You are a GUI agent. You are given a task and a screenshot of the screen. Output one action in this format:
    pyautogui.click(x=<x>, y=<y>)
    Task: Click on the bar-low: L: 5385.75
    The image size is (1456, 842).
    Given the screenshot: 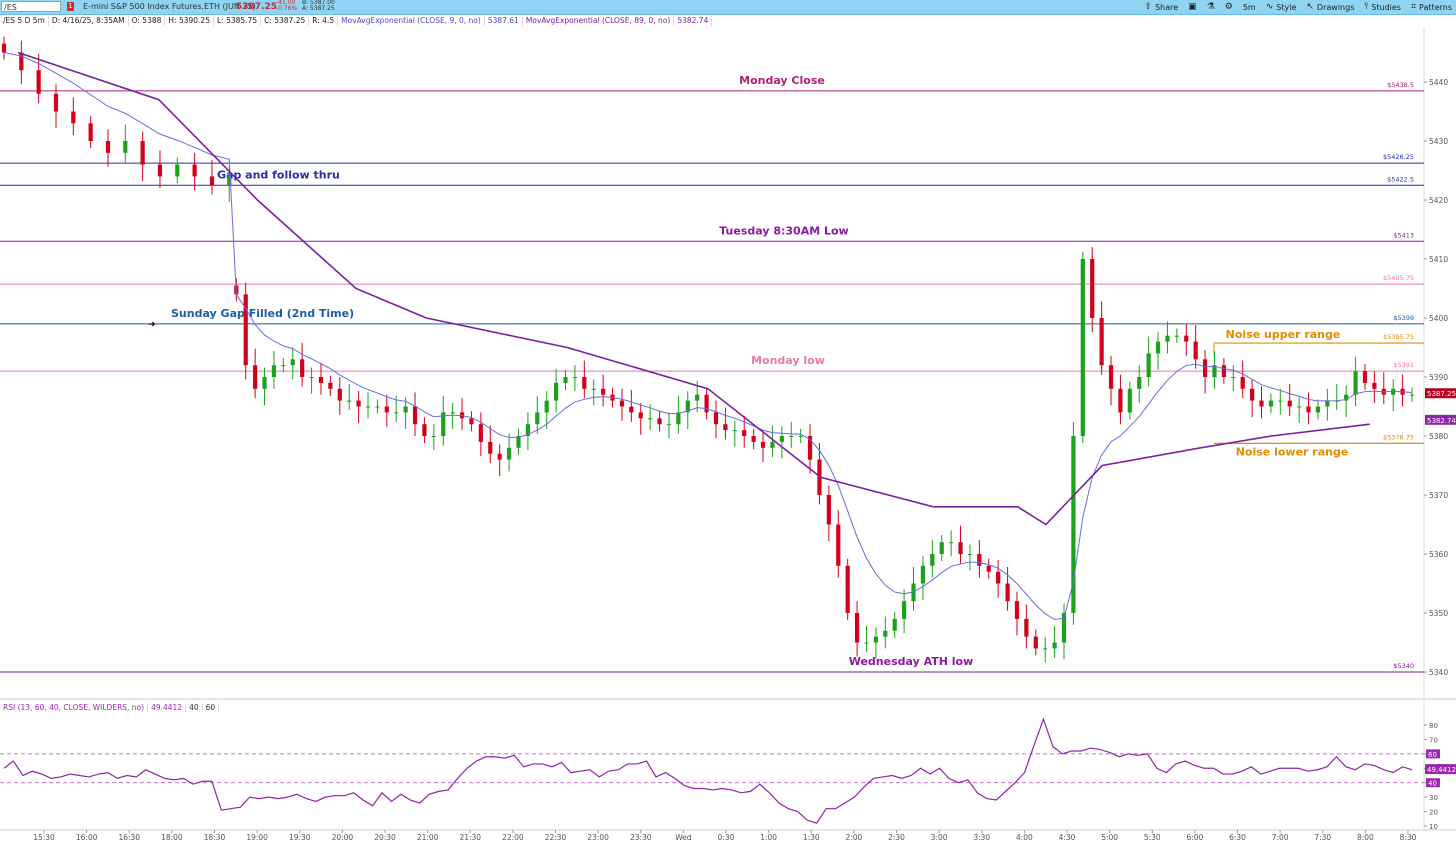 What is the action you would take?
    pyautogui.click(x=238, y=21)
    